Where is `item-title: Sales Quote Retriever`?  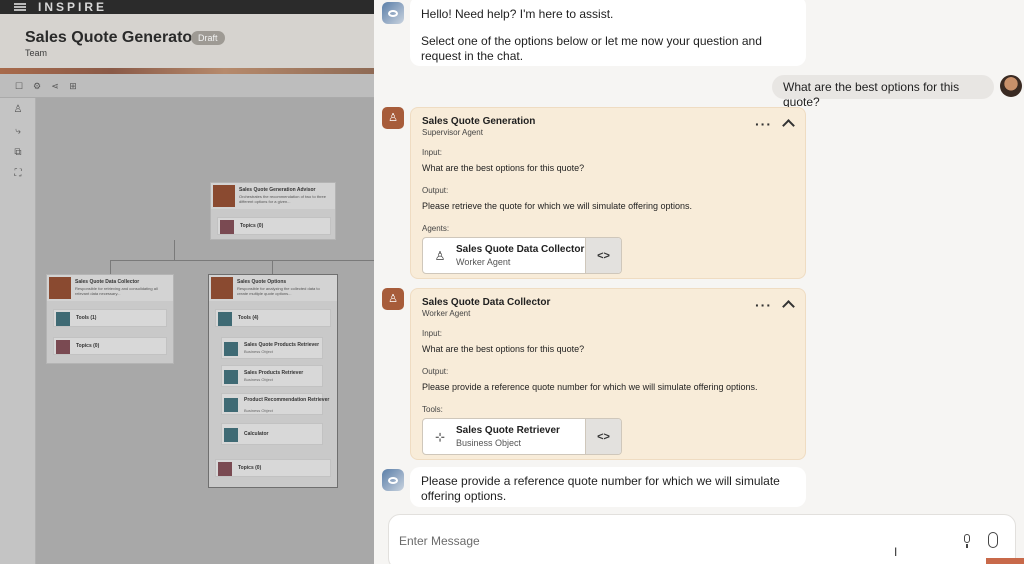 item-title: Sales Quote Retriever is located at coordinates (508, 430).